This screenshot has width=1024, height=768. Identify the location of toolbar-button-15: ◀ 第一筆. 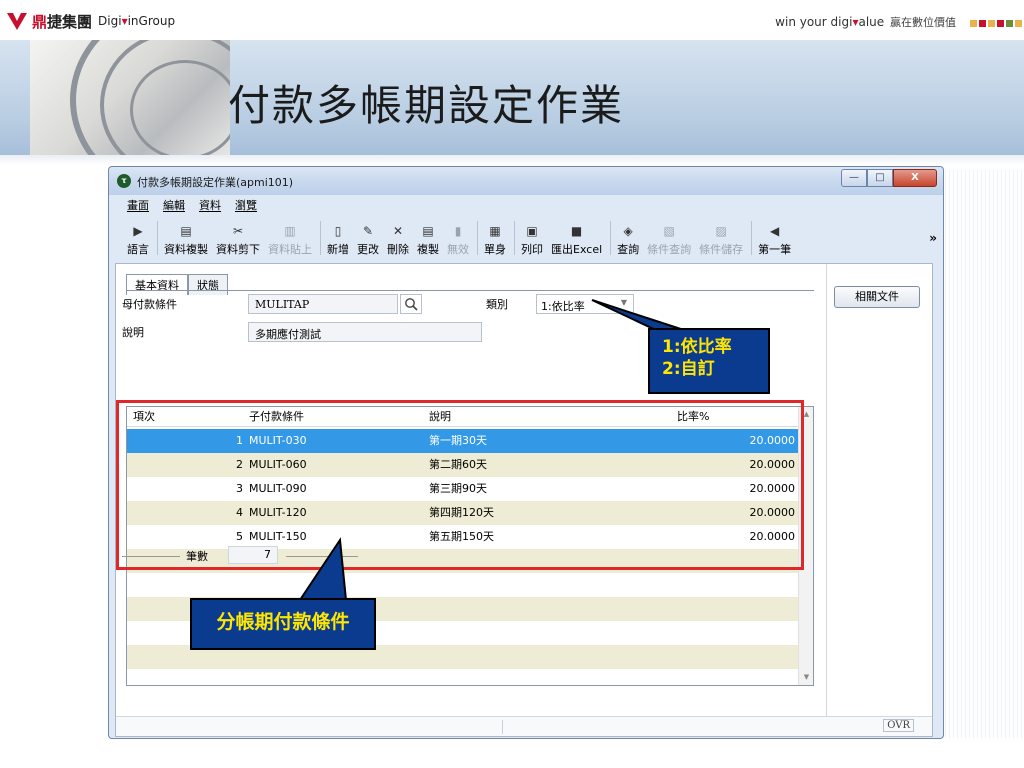
(774, 236).